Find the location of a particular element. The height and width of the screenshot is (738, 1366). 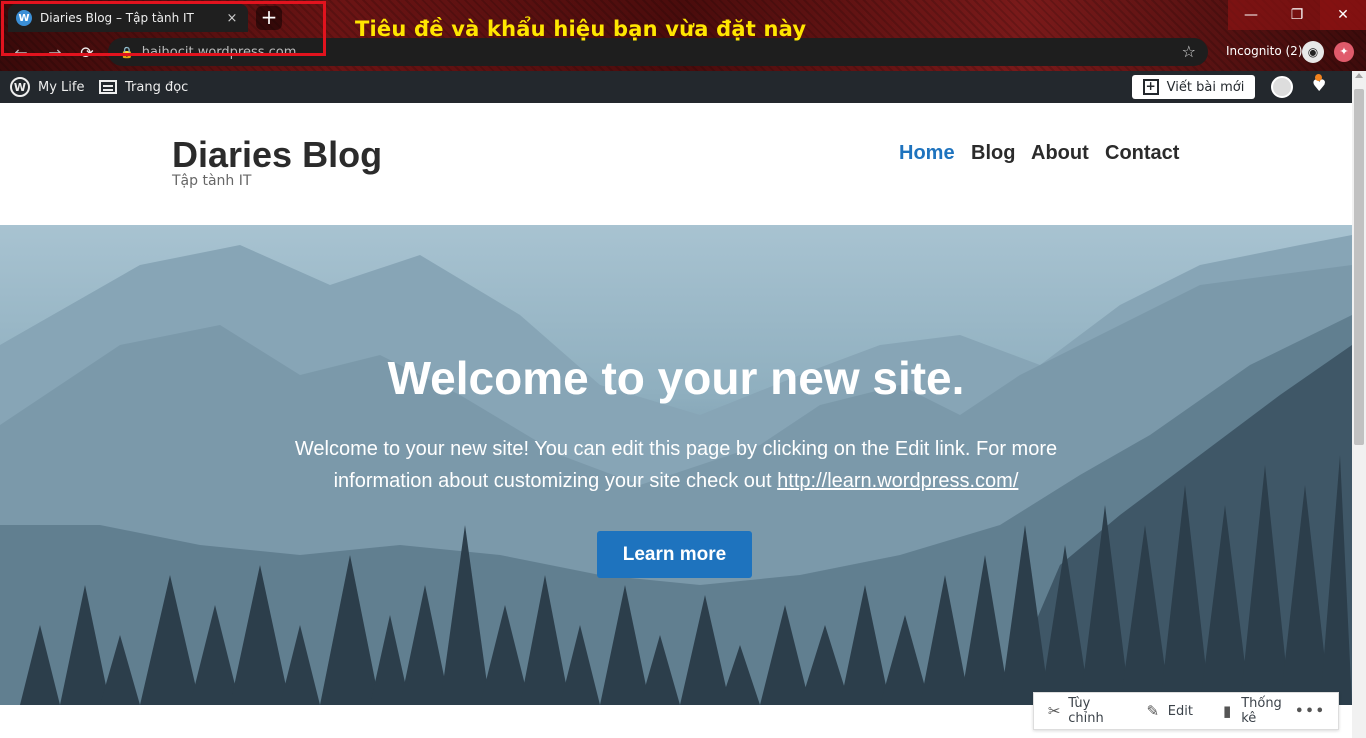

extension-icon: ✦ is located at coordinates (1344, 52).